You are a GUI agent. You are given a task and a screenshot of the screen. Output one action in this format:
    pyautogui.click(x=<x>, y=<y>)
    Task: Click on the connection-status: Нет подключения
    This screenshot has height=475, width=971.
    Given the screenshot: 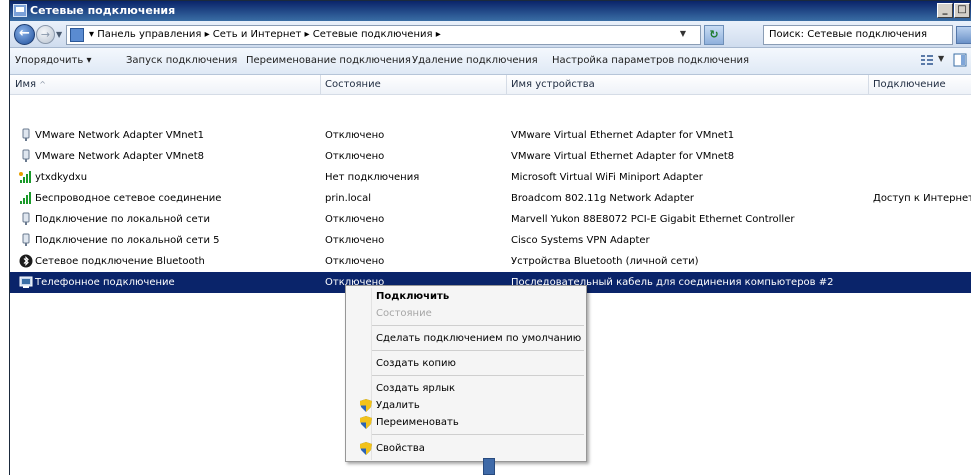 What is the action you would take?
    pyautogui.click(x=372, y=177)
    